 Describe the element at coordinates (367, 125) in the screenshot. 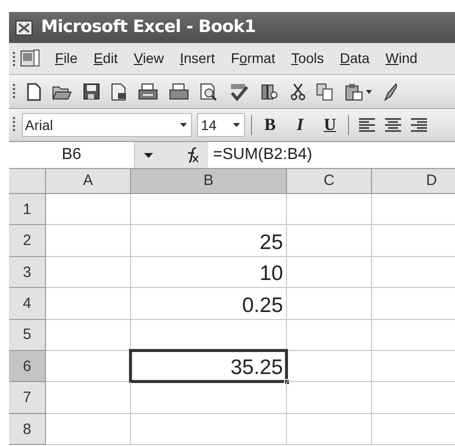

I see `align-left-icon` at that location.